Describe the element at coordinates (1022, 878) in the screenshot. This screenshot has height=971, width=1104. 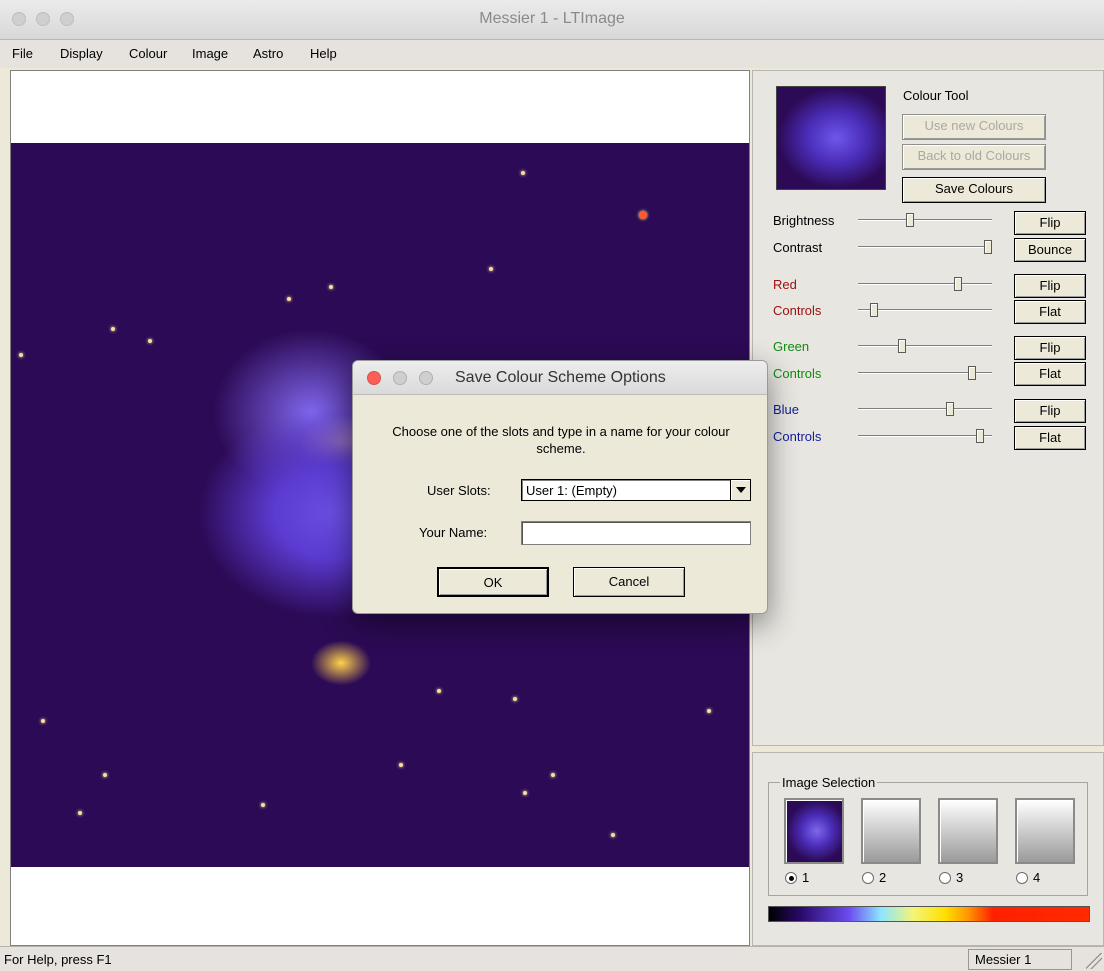
I see `image-slot-4-radio` at that location.